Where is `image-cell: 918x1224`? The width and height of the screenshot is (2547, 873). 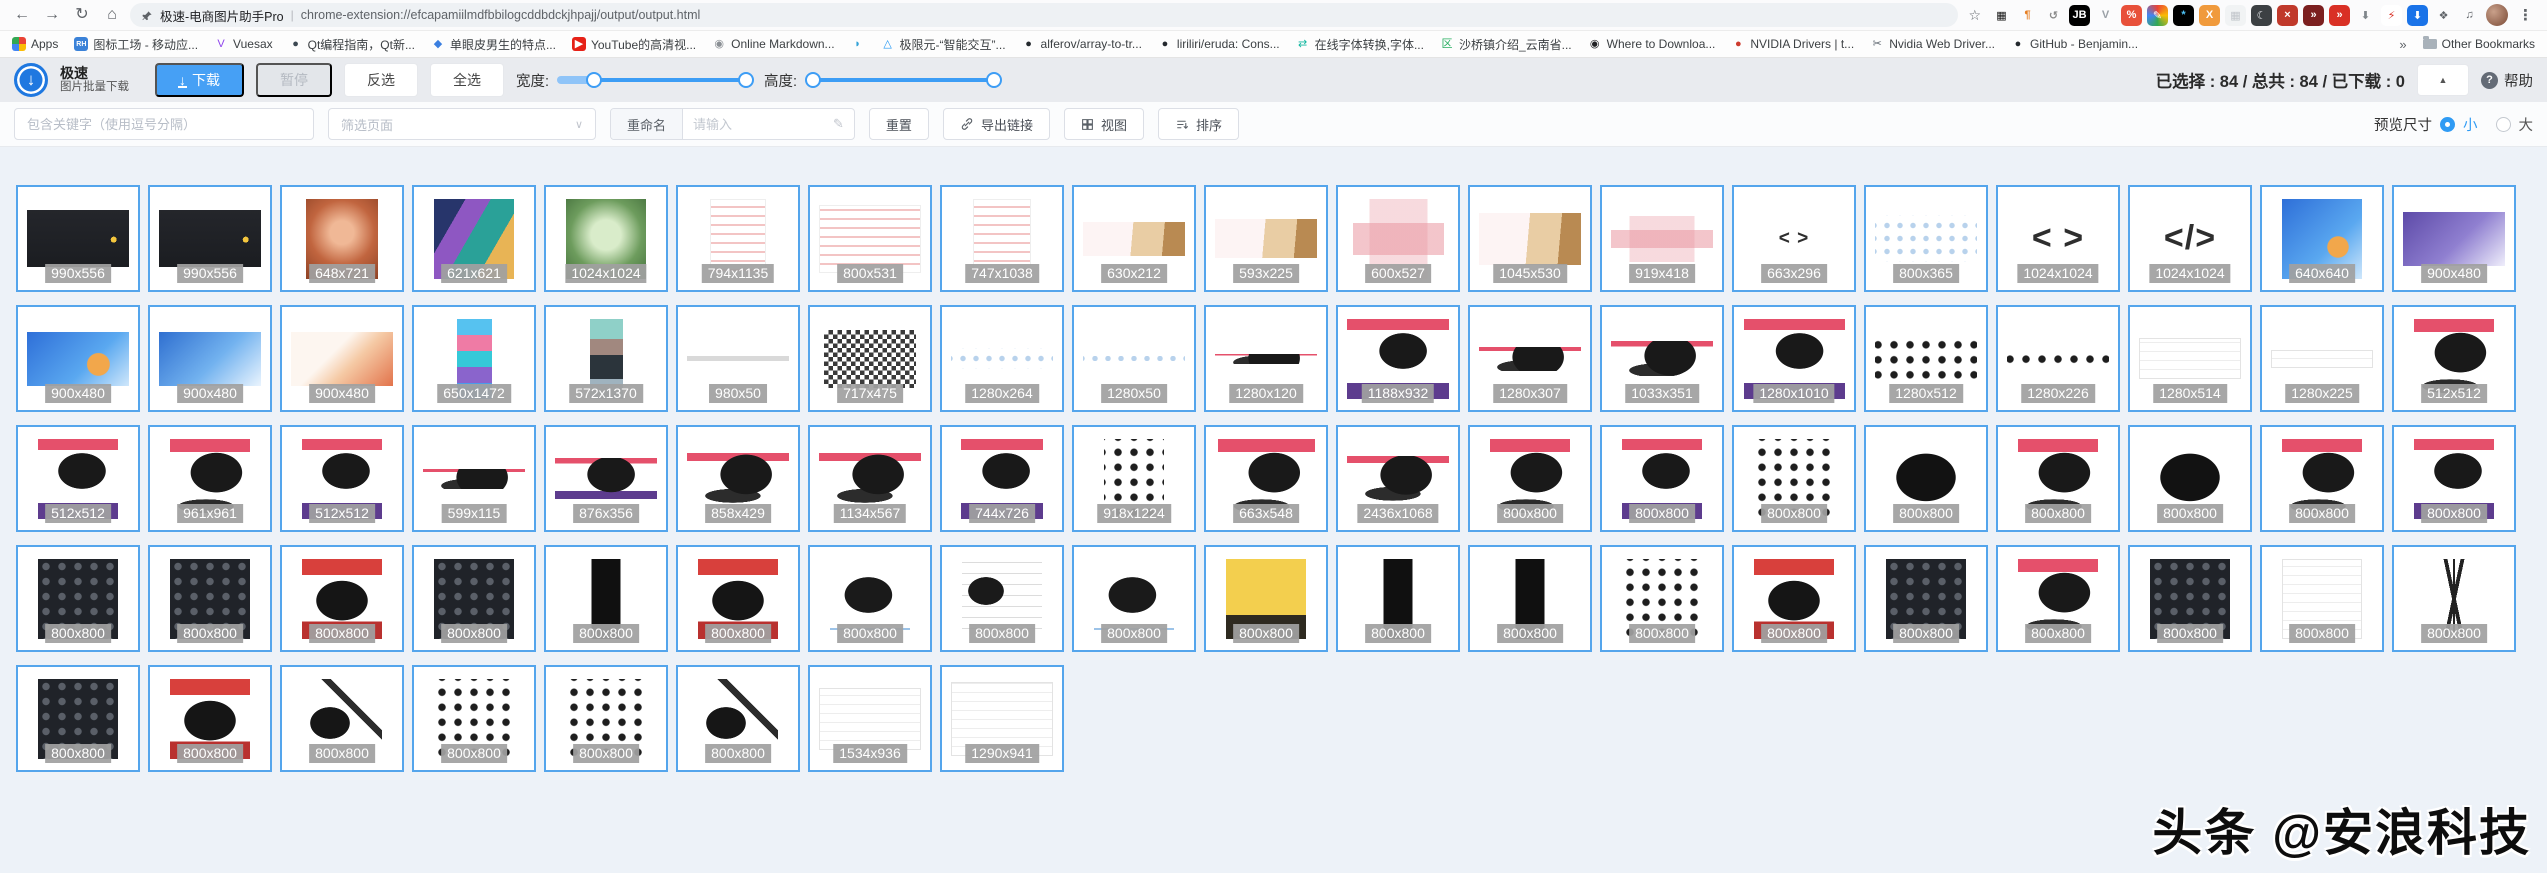 image-cell: 918x1224 is located at coordinates (1134, 478).